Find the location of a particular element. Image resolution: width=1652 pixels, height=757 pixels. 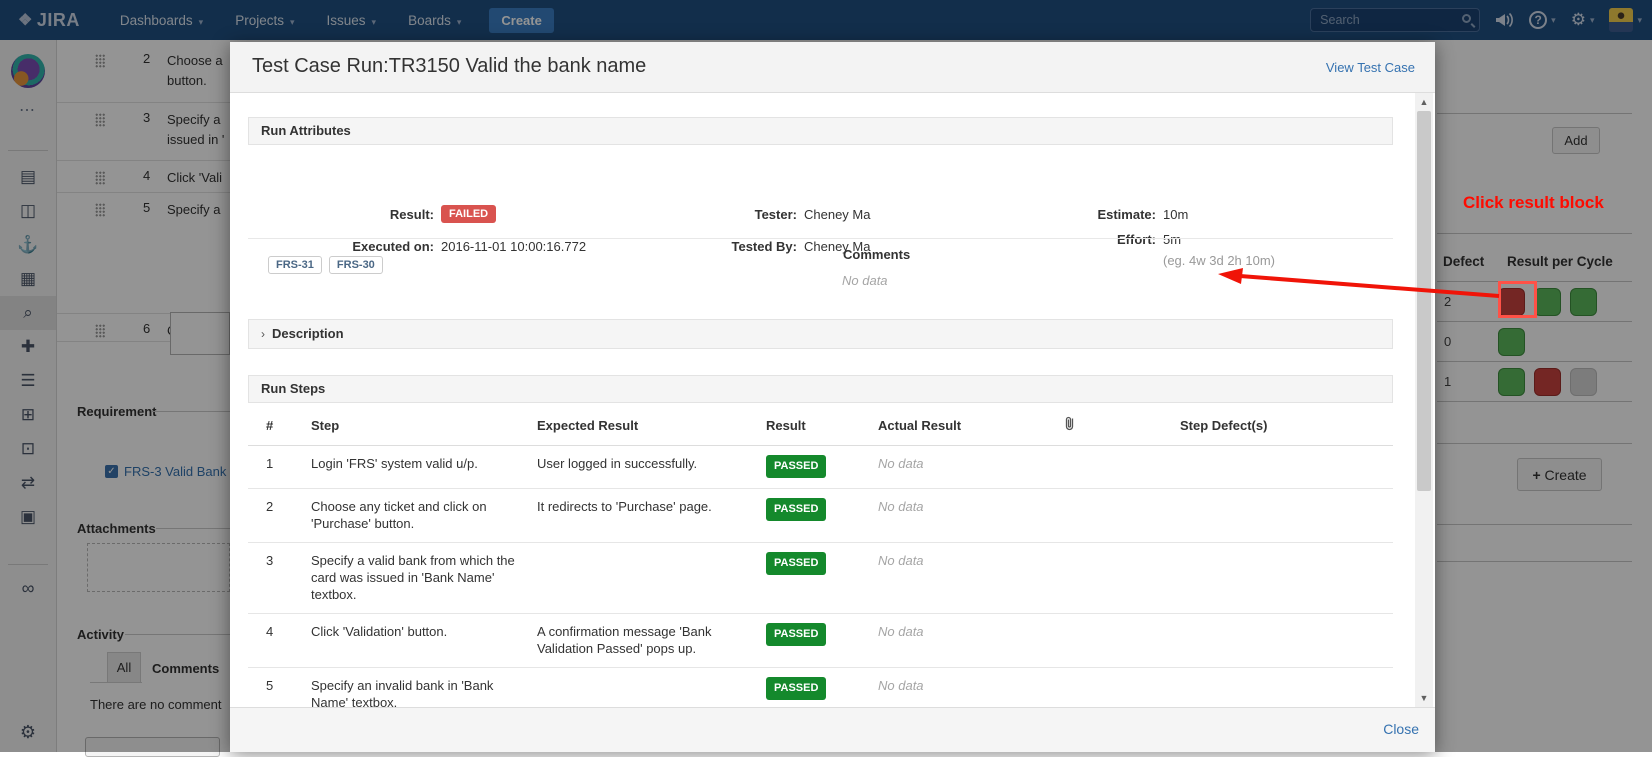

col-step: Step is located at coordinates (424, 424).